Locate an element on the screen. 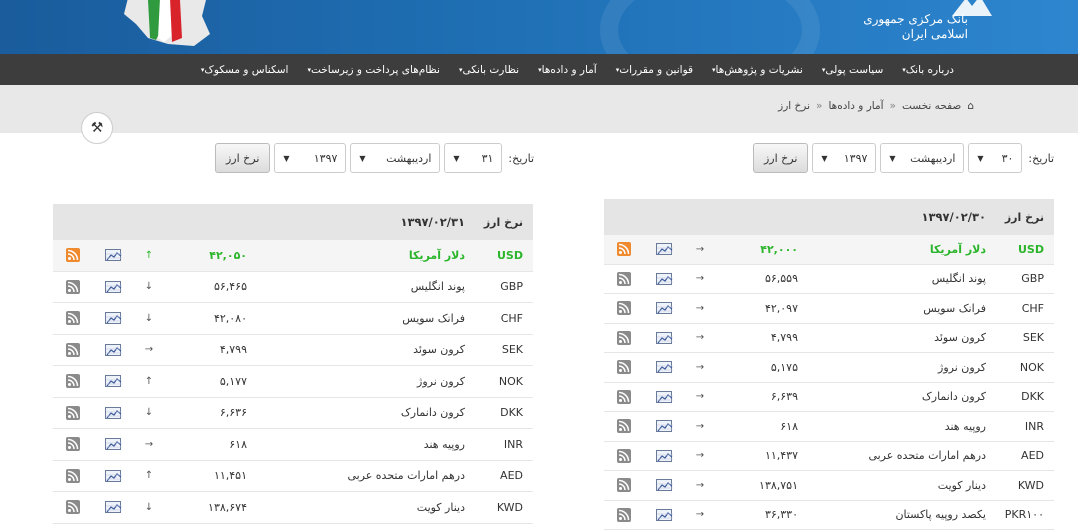  nav-item: آمار و داده‌ها▾ is located at coordinates (566, 70).